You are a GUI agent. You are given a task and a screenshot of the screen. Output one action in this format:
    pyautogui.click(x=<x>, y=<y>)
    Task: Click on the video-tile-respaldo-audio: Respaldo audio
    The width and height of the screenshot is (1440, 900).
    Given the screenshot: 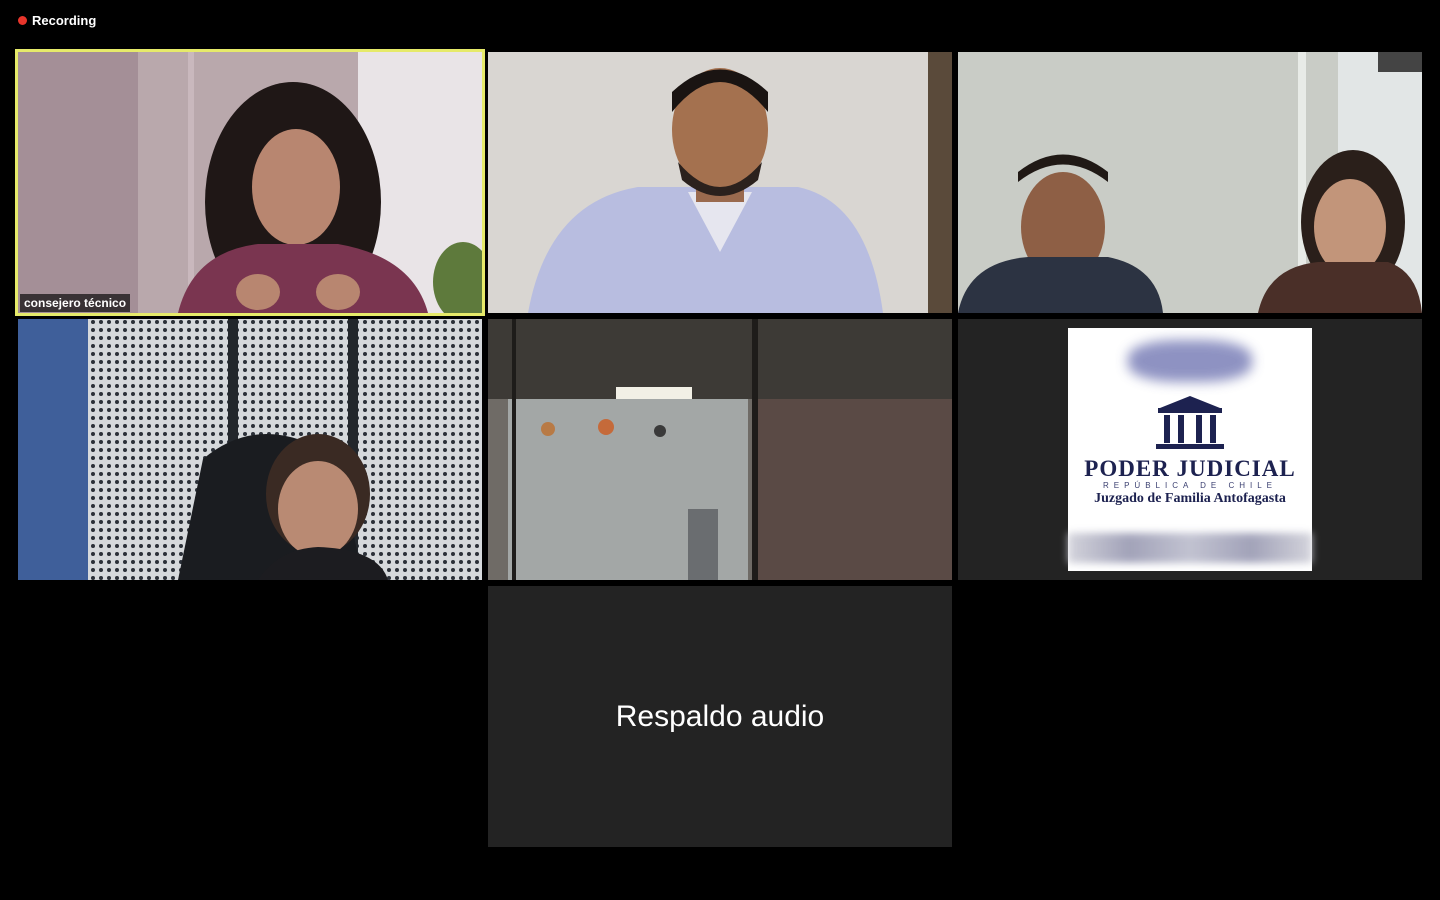 What is the action you would take?
    pyautogui.click(x=720, y=716)
    